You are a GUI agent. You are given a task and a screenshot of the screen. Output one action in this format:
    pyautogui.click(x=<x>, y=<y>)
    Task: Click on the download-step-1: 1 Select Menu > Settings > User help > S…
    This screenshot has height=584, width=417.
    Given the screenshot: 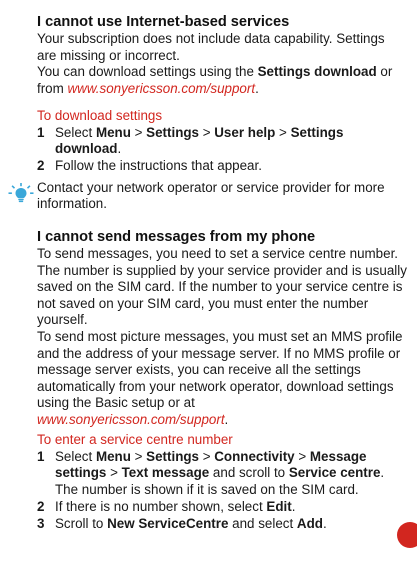 What is the action you would take?
    pyautogui.click(x=190, y=141)
    